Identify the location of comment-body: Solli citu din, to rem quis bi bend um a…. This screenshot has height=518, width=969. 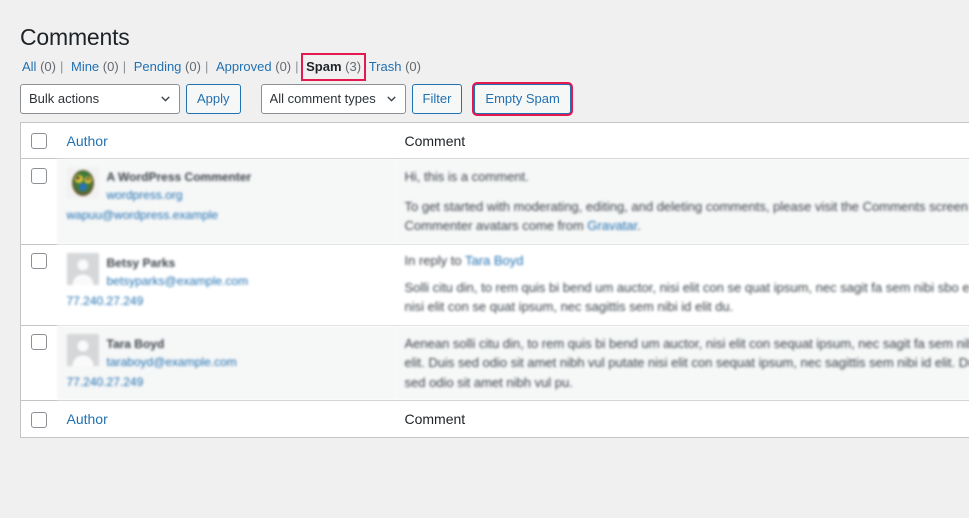
(686, 297).